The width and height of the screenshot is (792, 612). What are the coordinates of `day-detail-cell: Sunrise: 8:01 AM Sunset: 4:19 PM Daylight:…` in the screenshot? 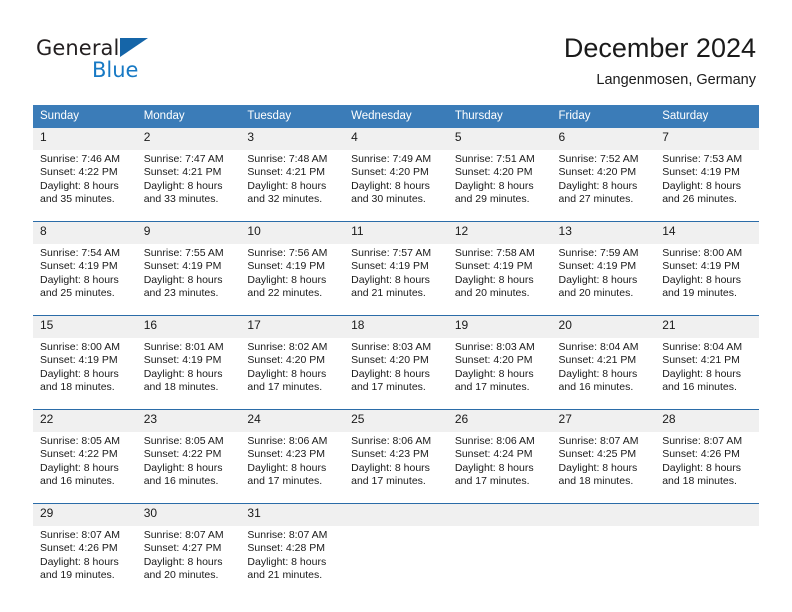 It's located at (189, 373).